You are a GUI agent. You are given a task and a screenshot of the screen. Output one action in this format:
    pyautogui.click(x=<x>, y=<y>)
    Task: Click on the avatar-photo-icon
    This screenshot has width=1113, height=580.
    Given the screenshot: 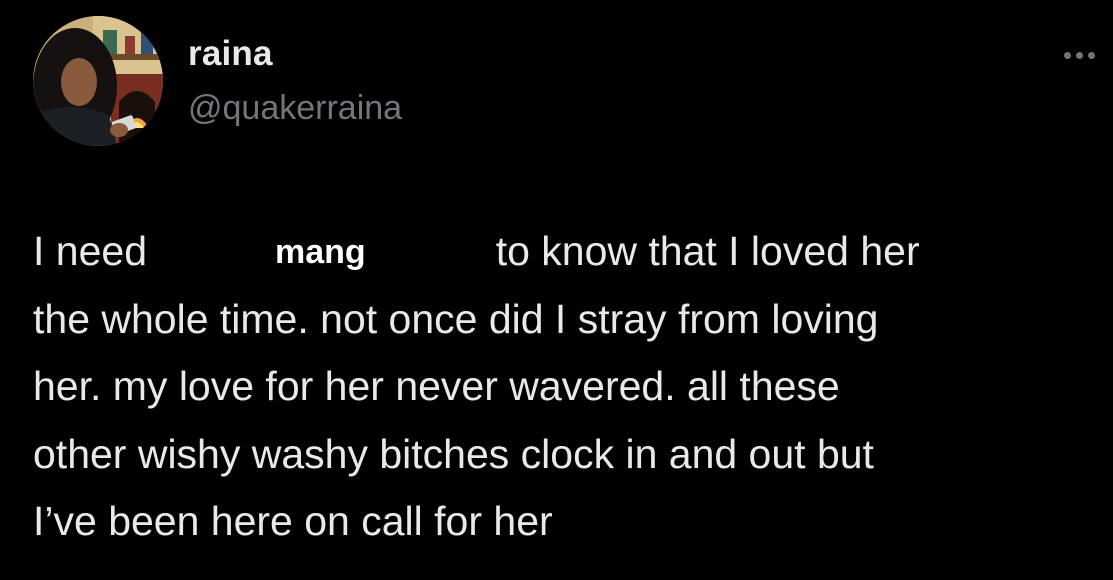 What is the action you would take?
    pyautogui.click(x=98, y=81)
    